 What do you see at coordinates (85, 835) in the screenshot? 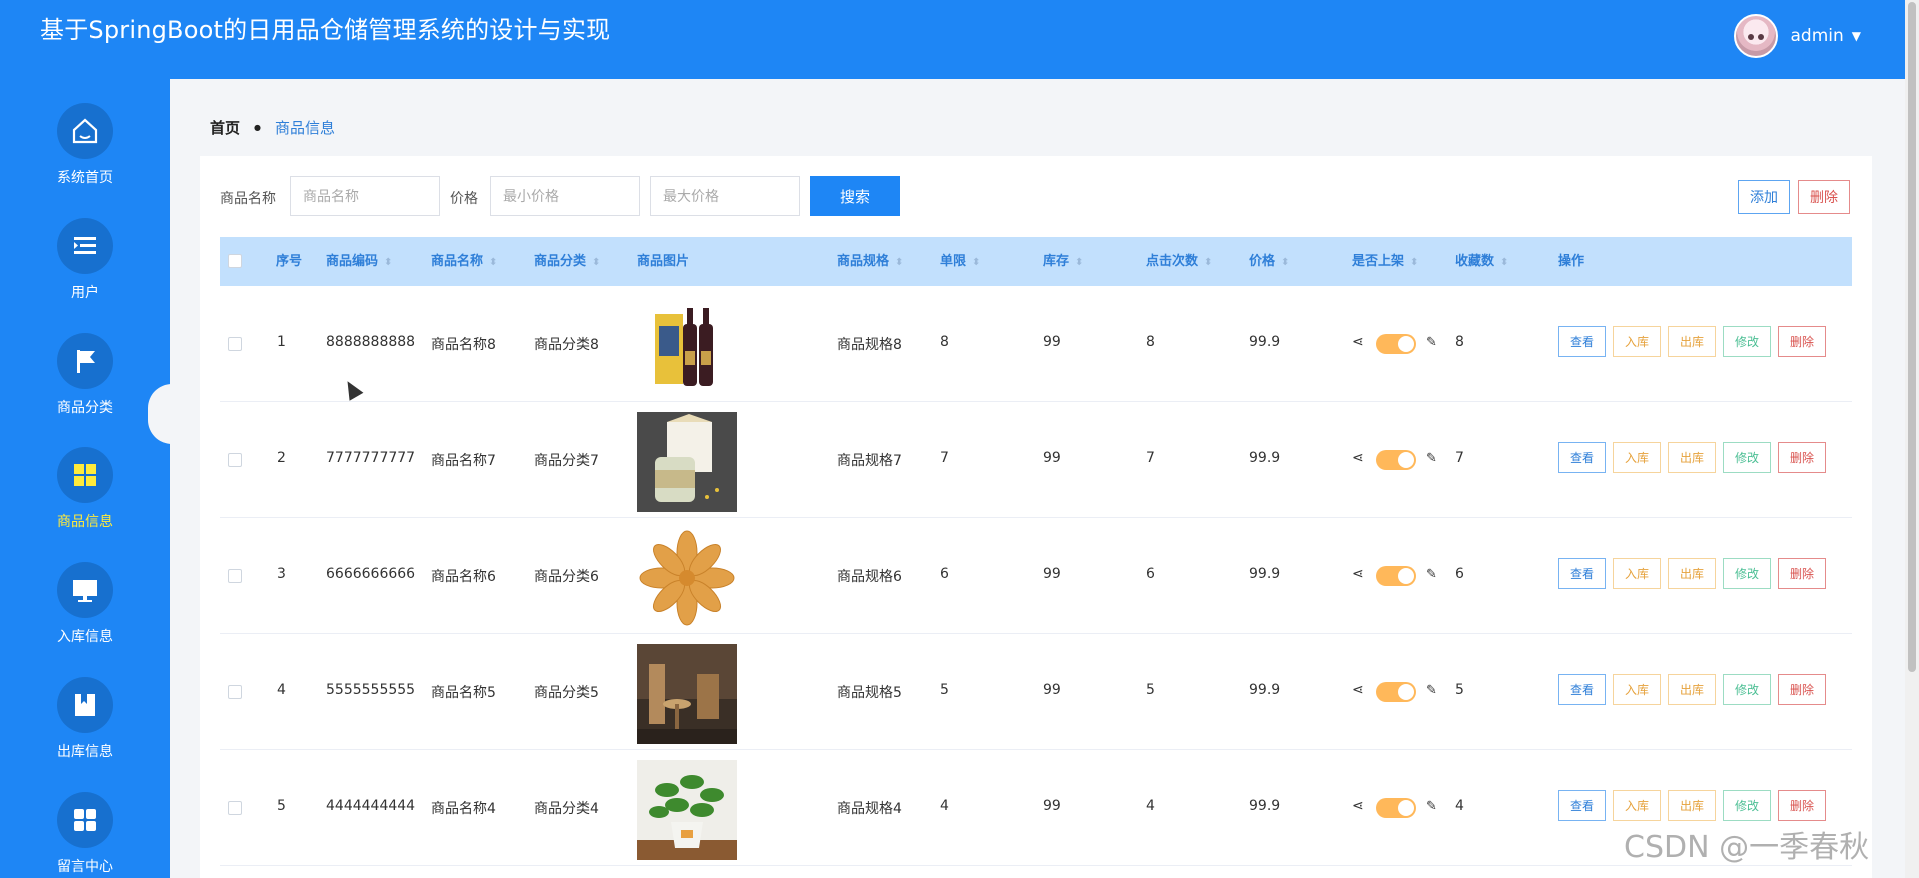
I see `sidebar-item-messages: 留言中心` at bounding box center [85, 835].